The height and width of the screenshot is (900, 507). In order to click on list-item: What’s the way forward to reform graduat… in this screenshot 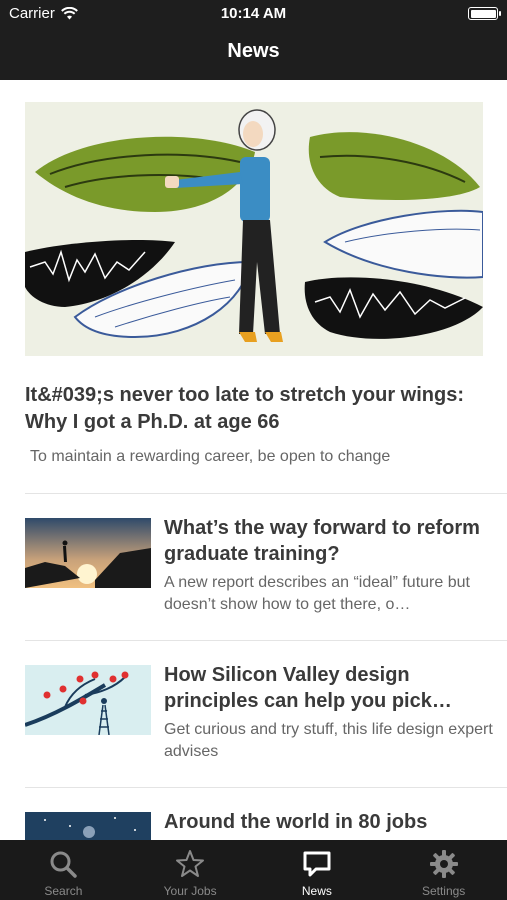, I will do `click(266, 575)`.